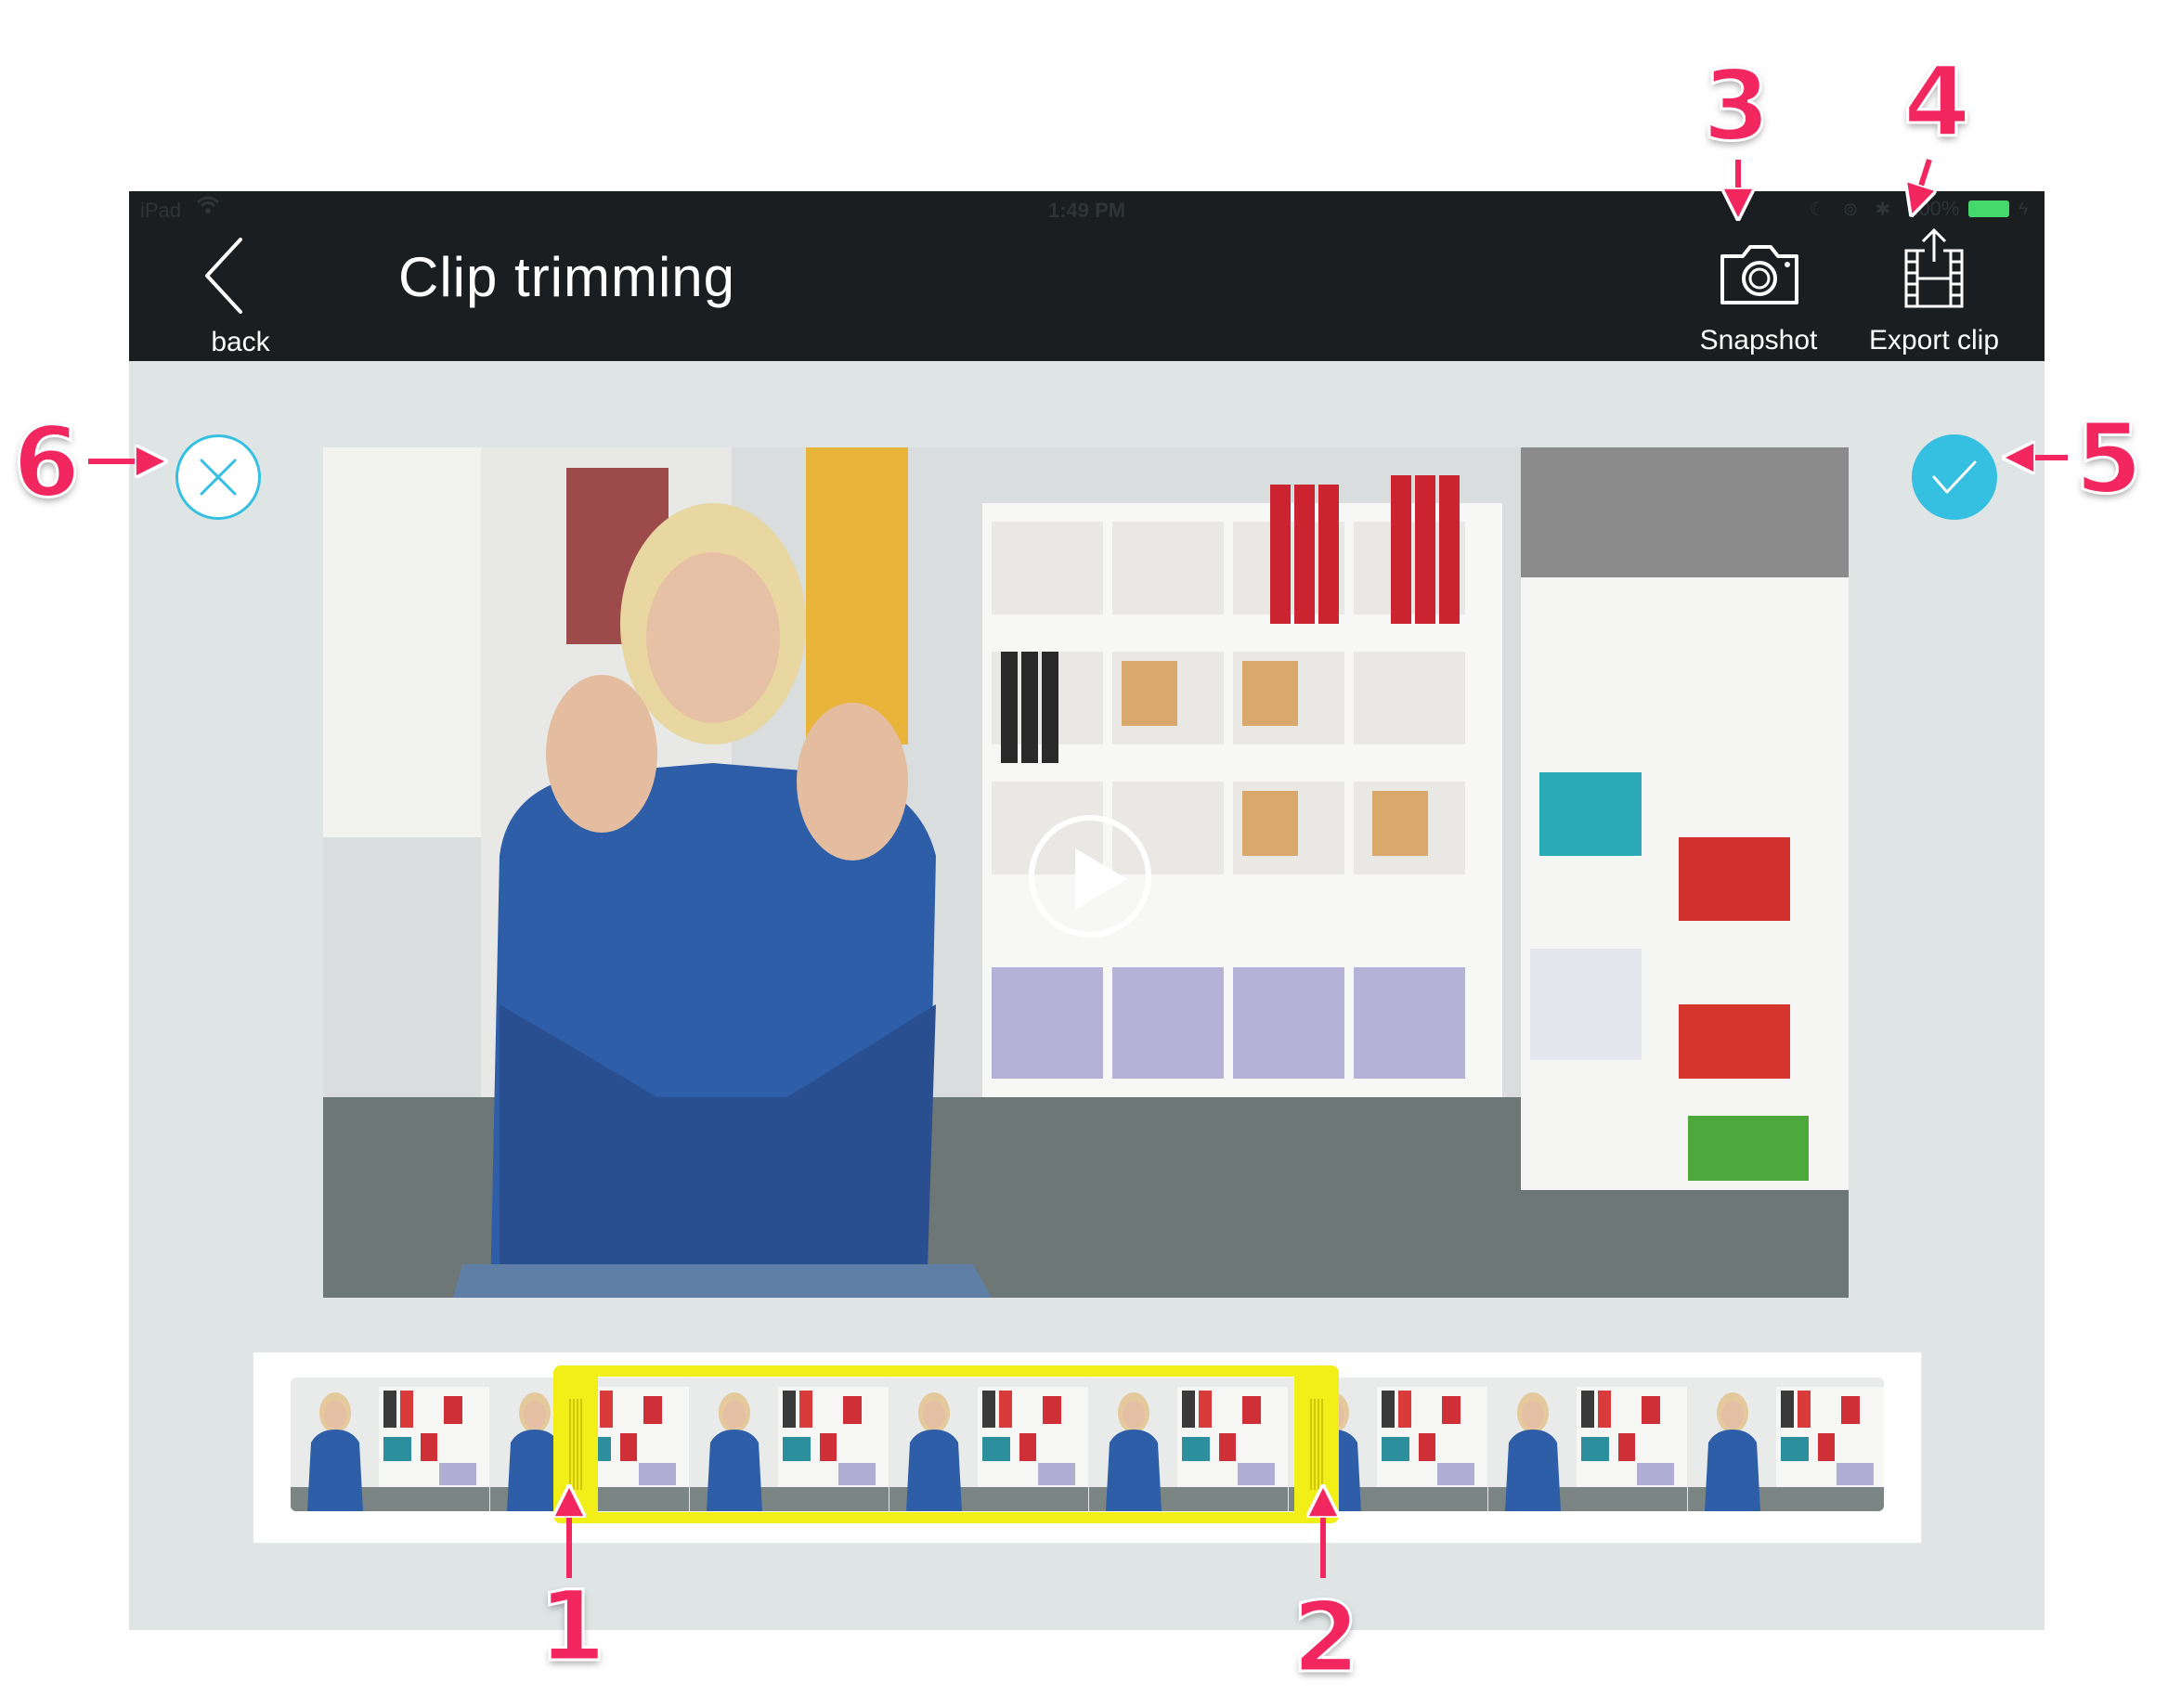 This screenshot has width=2168, height=1708. I want to click on annotation-6: 6, so click(46, 463).